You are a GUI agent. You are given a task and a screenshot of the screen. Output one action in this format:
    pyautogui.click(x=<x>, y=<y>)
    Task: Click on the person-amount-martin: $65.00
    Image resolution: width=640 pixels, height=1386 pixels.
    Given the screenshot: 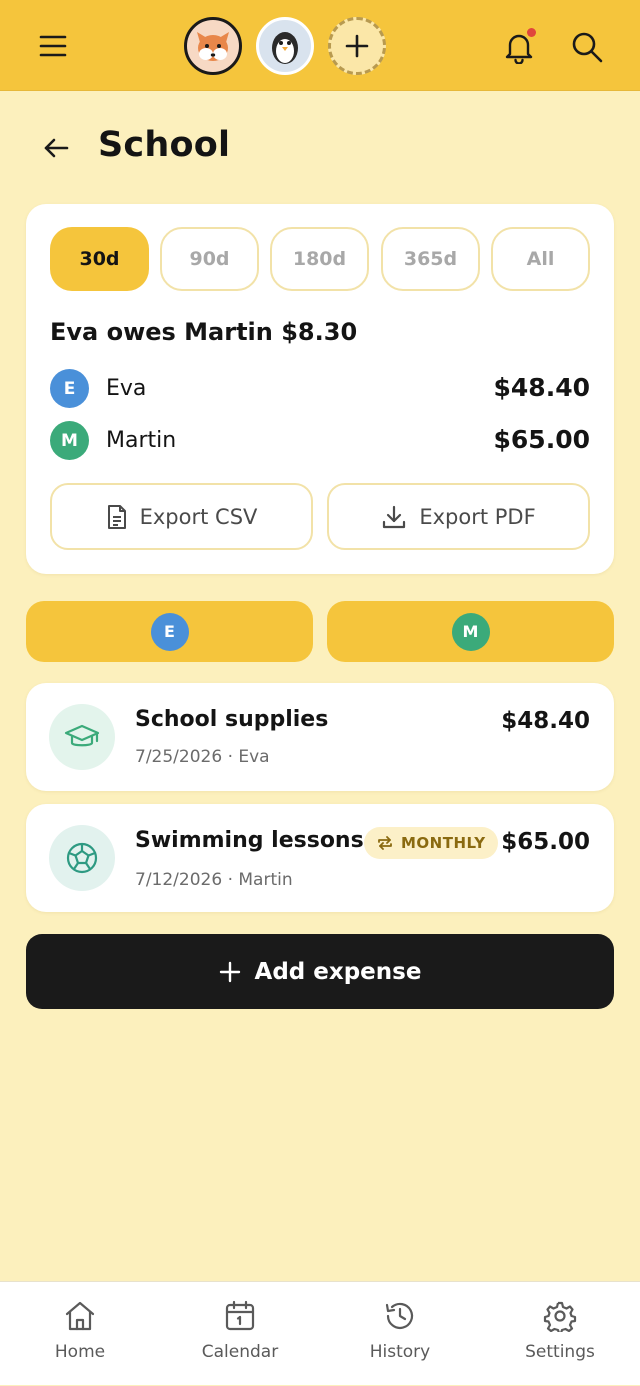 What is the action you would take?
    pyautogui.click(x=541, y=439)
    